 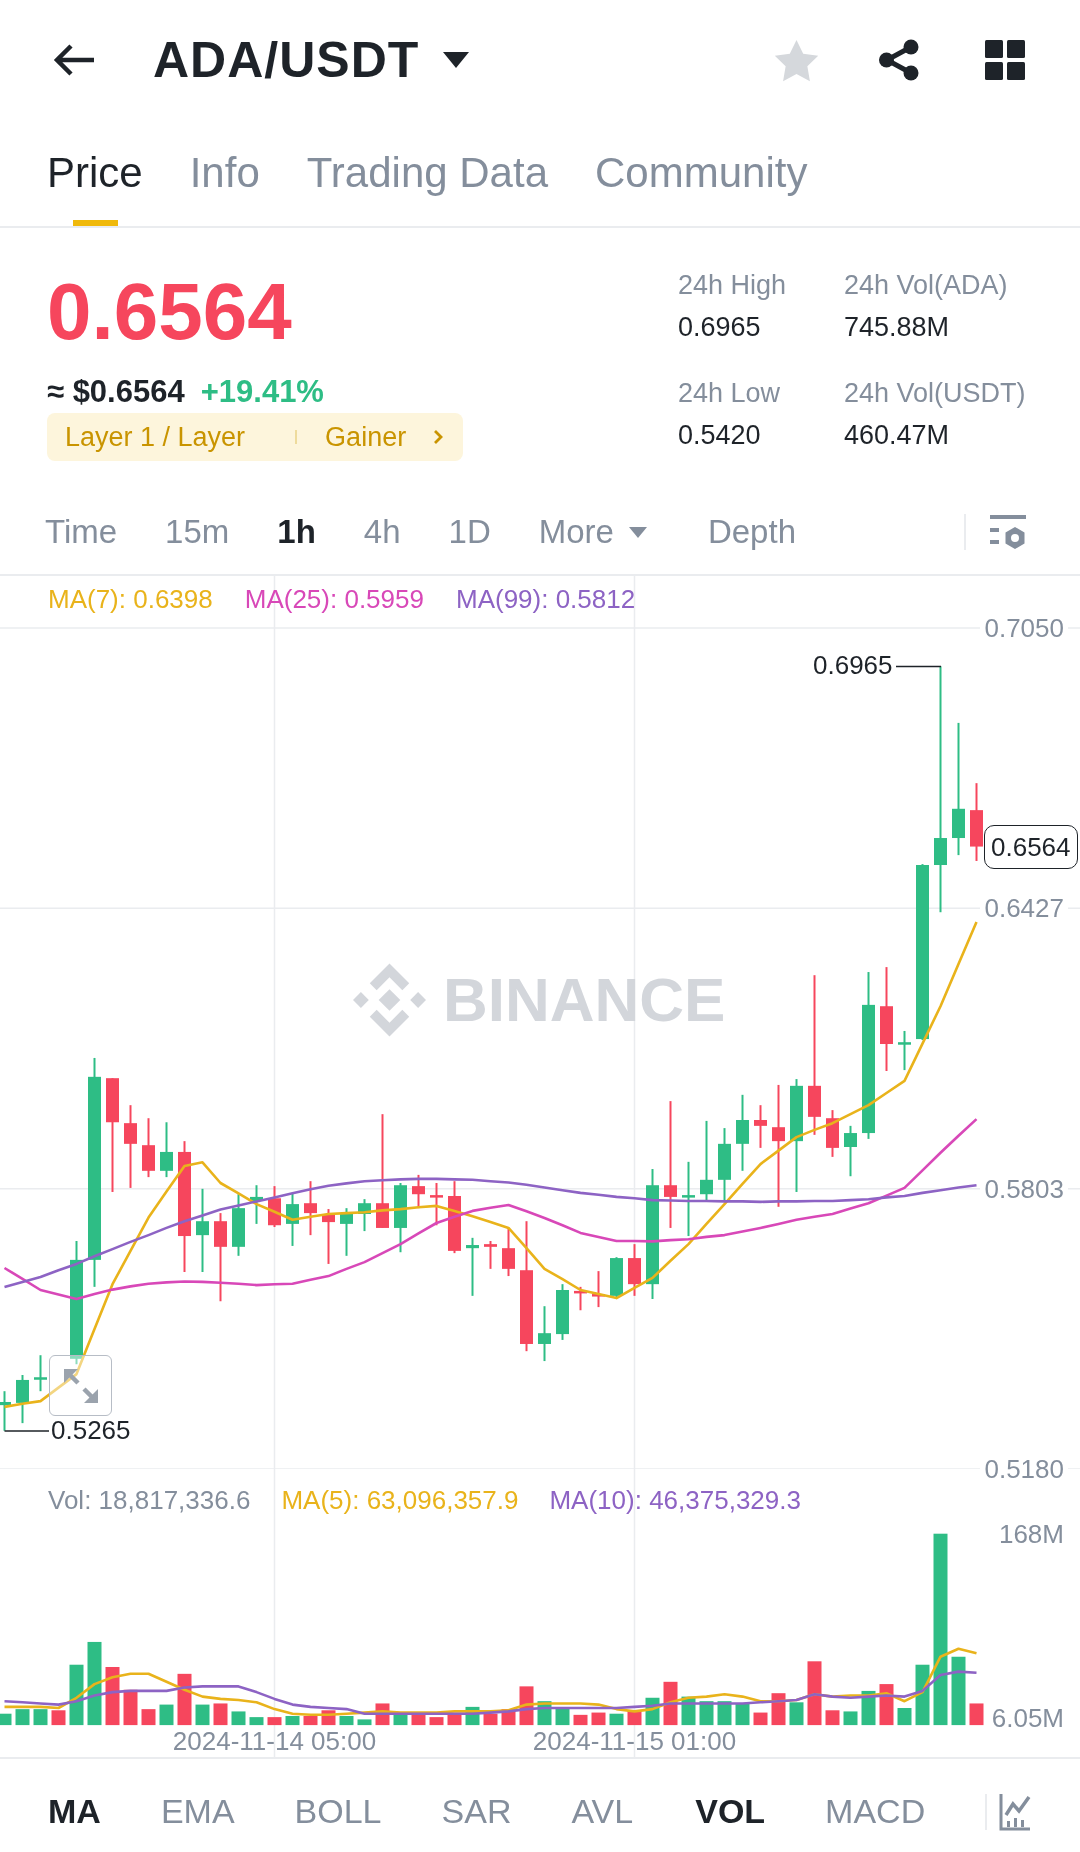 What do you see at coordinates (262, 392) in the screenshot?
I see `price-change: +19.41%` at bounding box center [262, 392].